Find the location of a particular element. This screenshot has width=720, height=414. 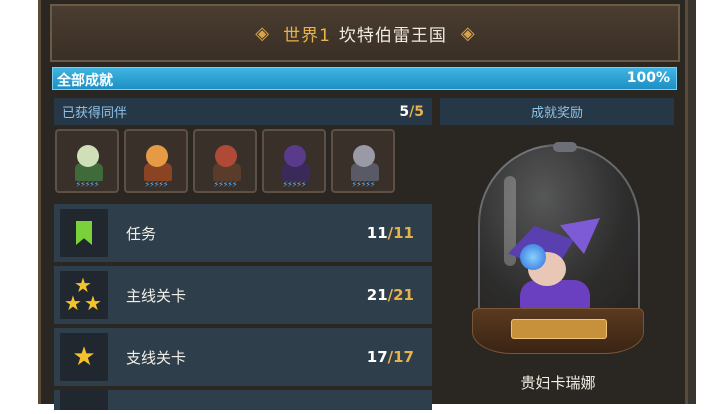

achievement-row-partial is located at coordinates (243, 400).